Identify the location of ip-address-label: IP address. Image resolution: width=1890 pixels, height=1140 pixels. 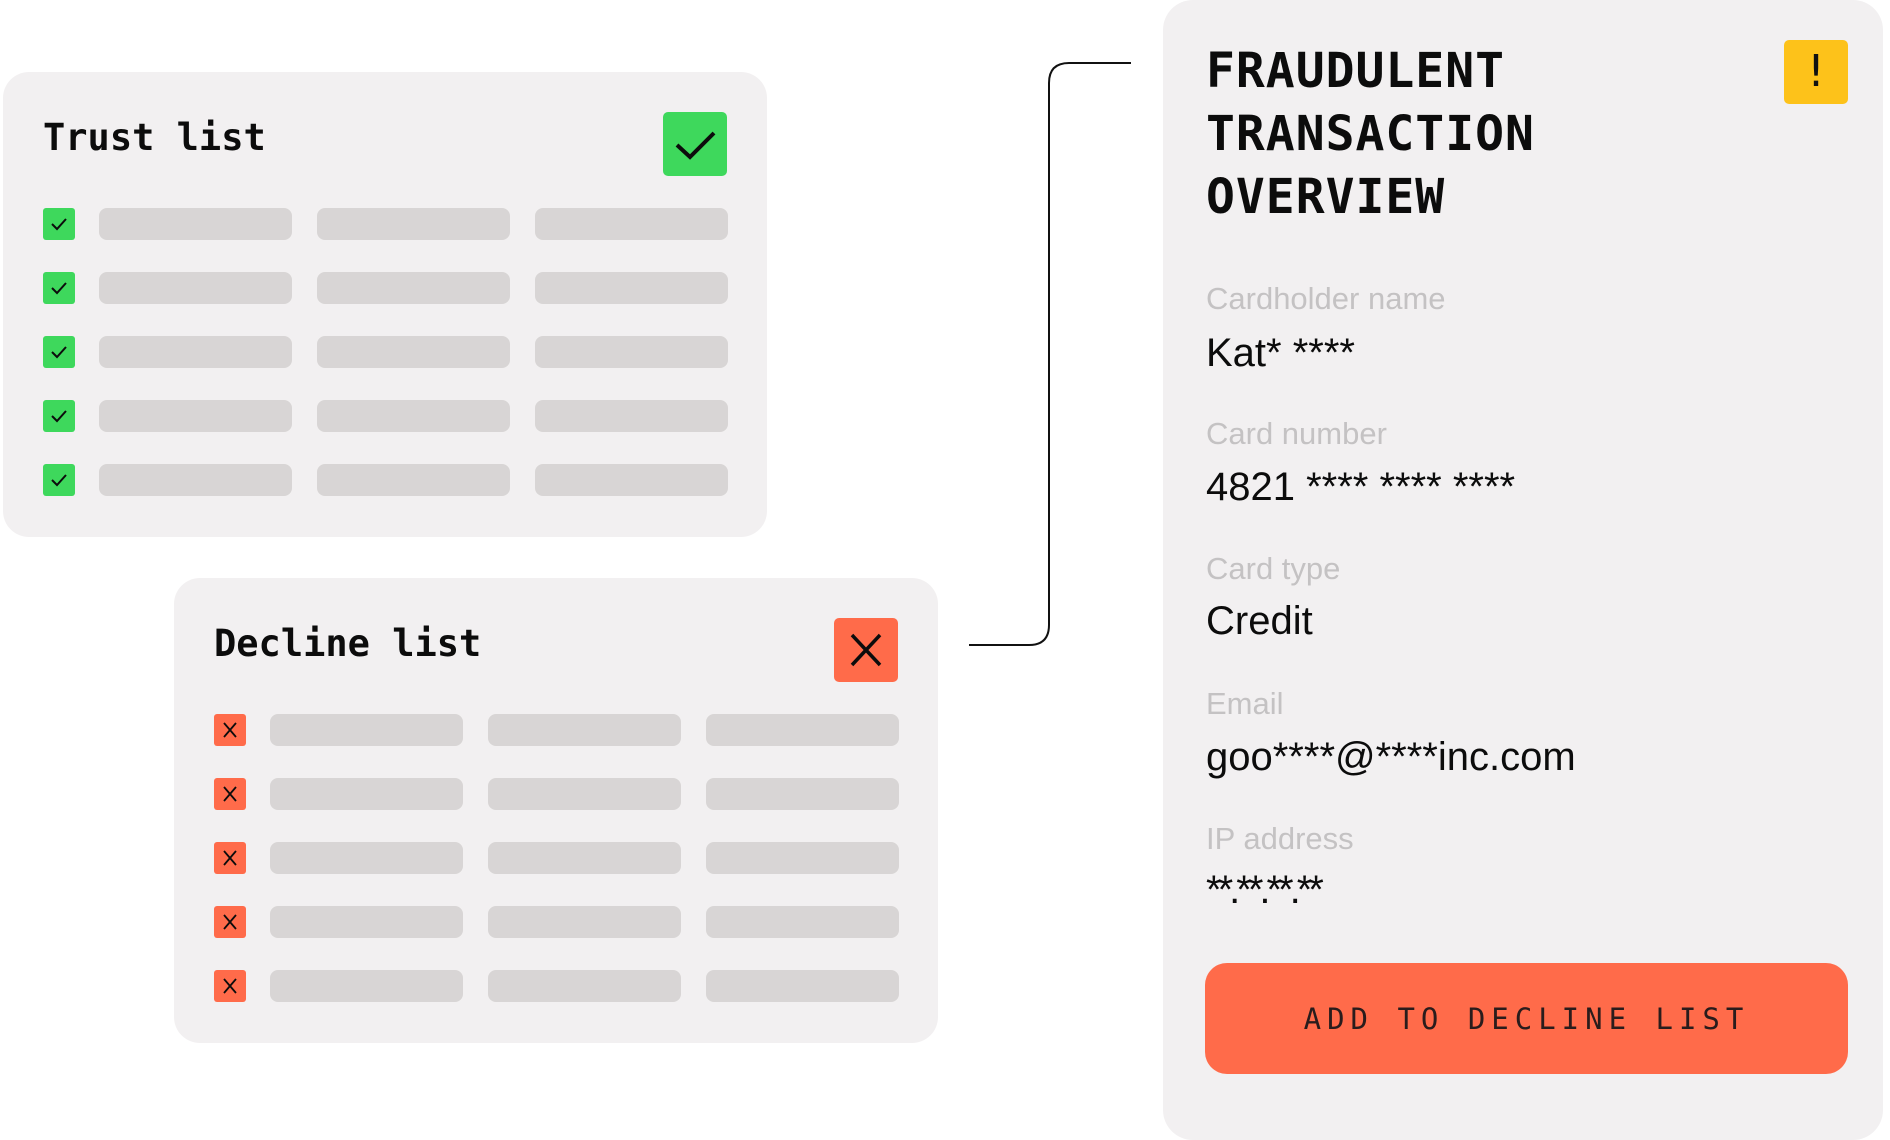
(1280, 838).